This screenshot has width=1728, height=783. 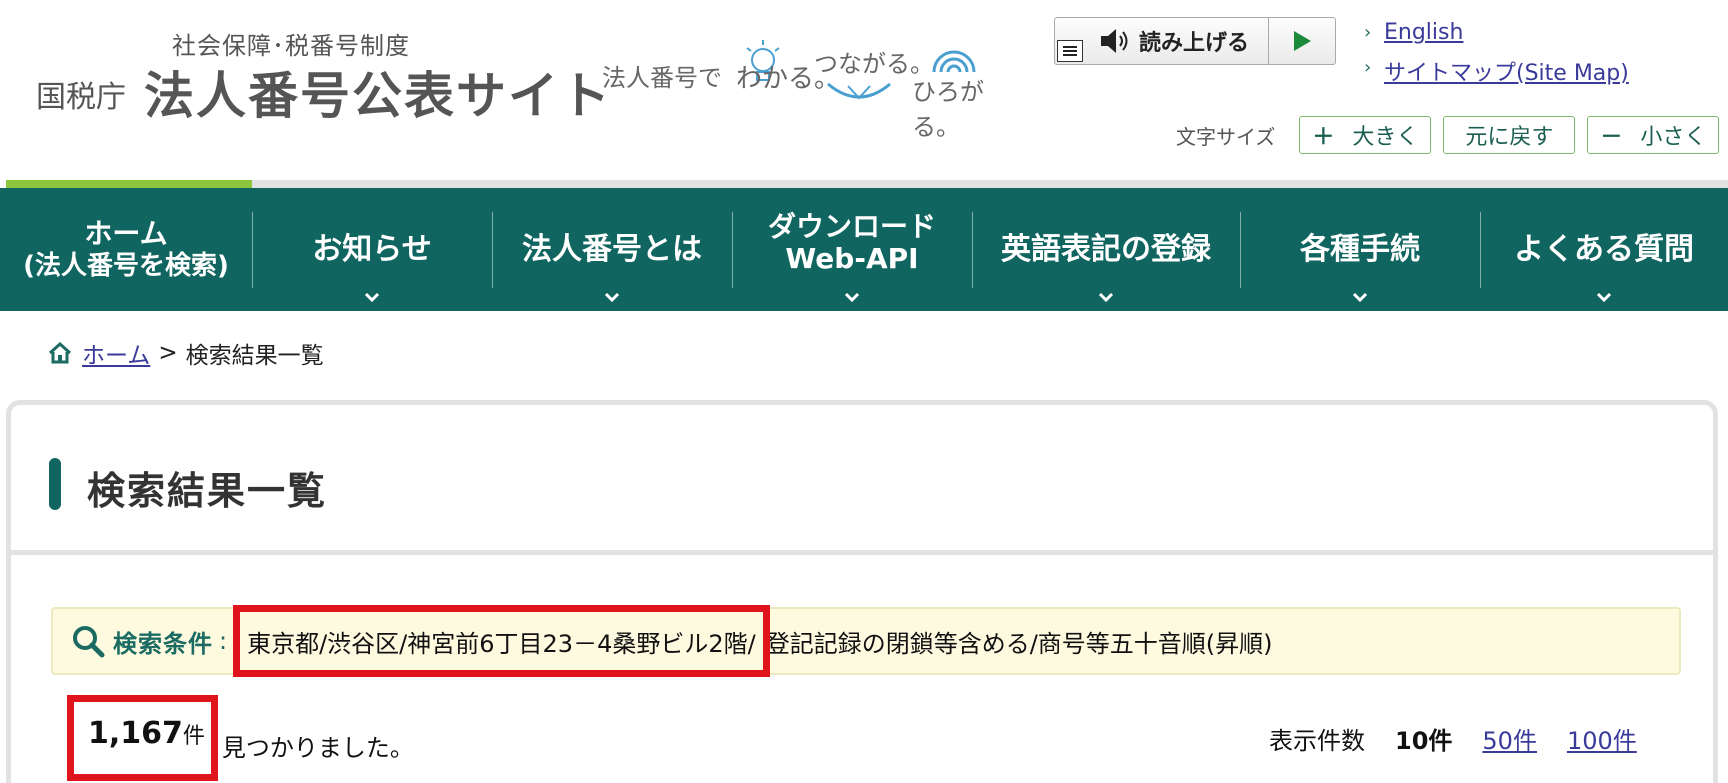 What do you see at coordinates (501, 641) in the screenshot?
I see `search-condition-address-highlight: 東京都/渋谷区/神宮前6丁目23－4桑野ビル2階/` at bounding box center [501, 641].